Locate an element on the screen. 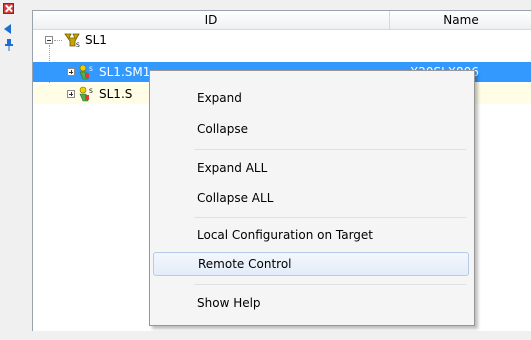 The height and width of the screenshot is (340, 531). tree-root-label: SL1 is located at coordinates (96, 40).